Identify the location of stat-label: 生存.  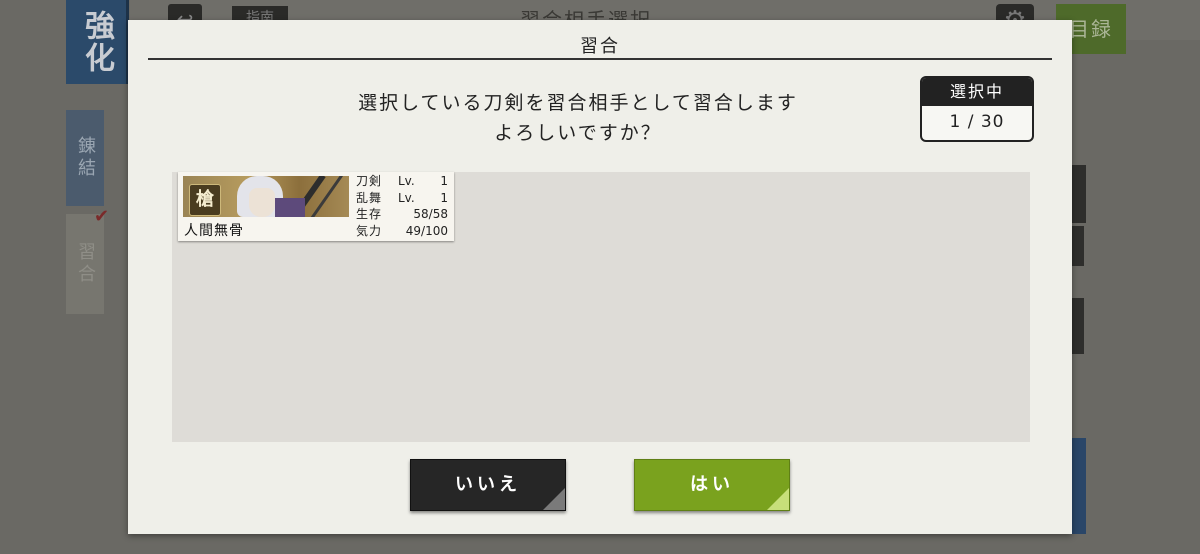
(369, 214).